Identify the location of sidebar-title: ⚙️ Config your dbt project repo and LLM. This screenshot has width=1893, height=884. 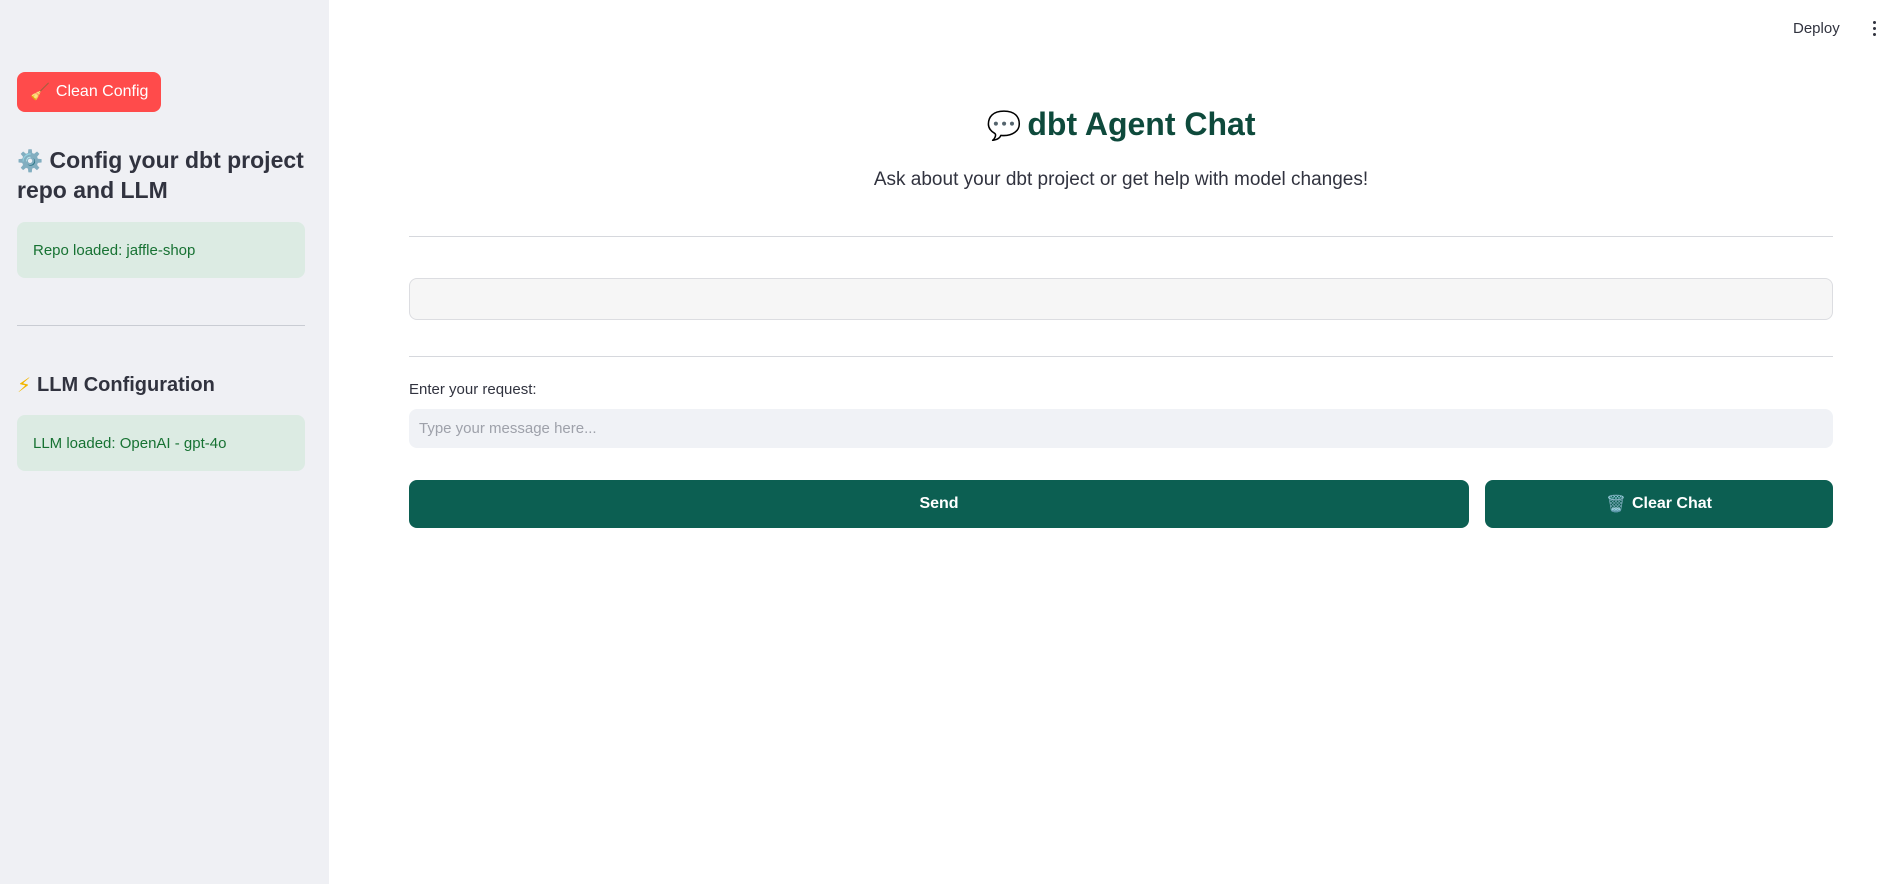
(167, 175).